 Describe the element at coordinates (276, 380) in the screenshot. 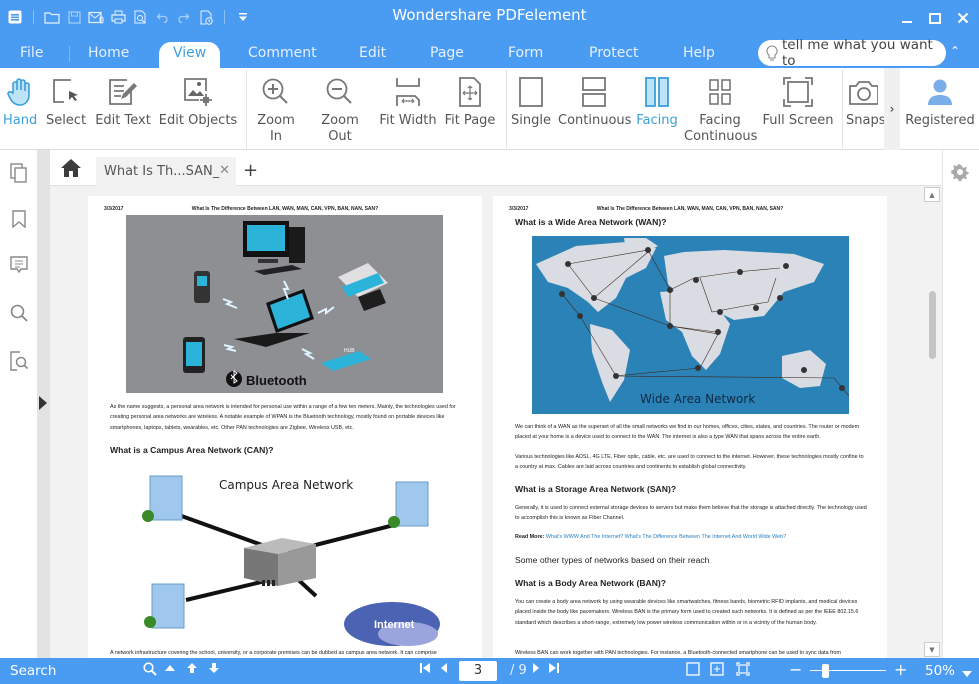

I see `bluetooth-caption: Bluetooth` at that location.